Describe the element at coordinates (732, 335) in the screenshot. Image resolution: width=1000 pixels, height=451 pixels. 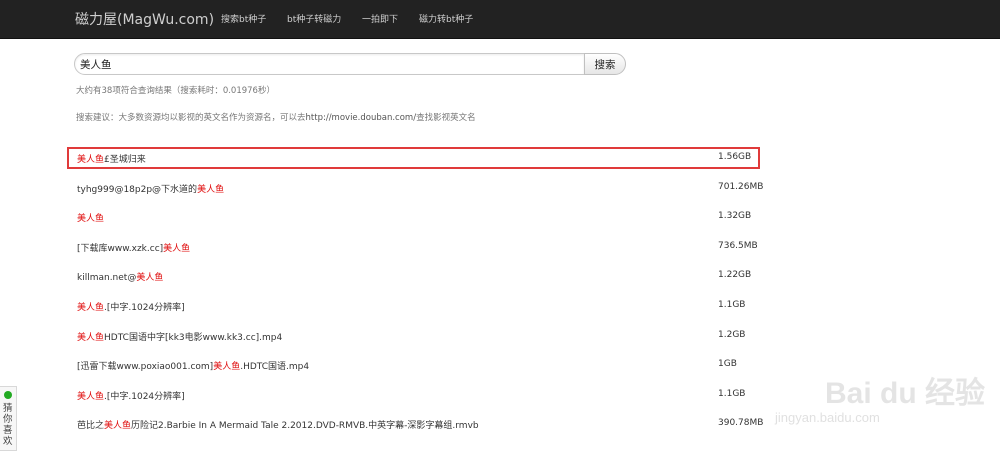
I see `result-size: 1.2GB` at that location.